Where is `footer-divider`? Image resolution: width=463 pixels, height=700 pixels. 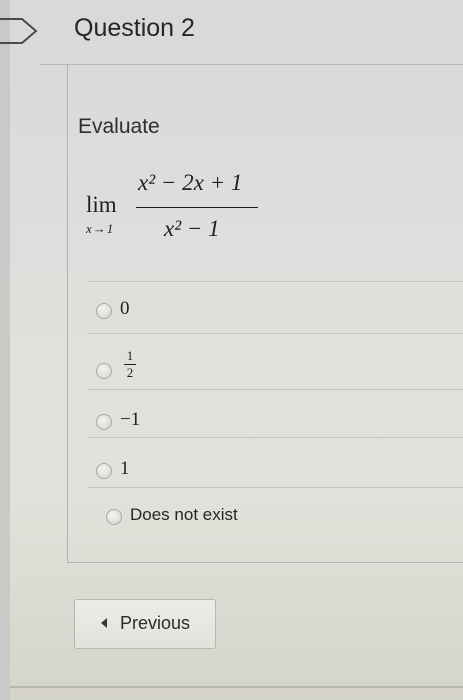 footer-divider is located at coordinates (236, 687).